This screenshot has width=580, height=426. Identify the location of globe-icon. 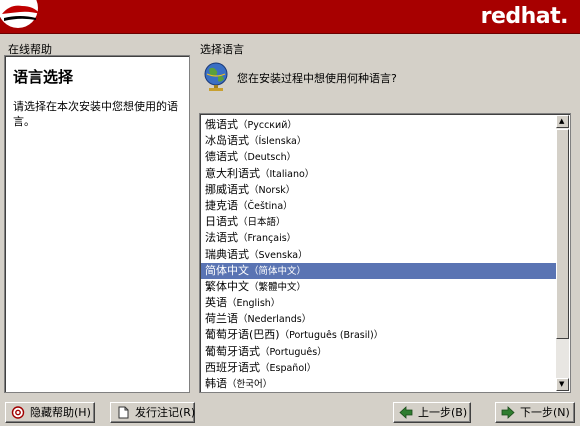
(216, 76).